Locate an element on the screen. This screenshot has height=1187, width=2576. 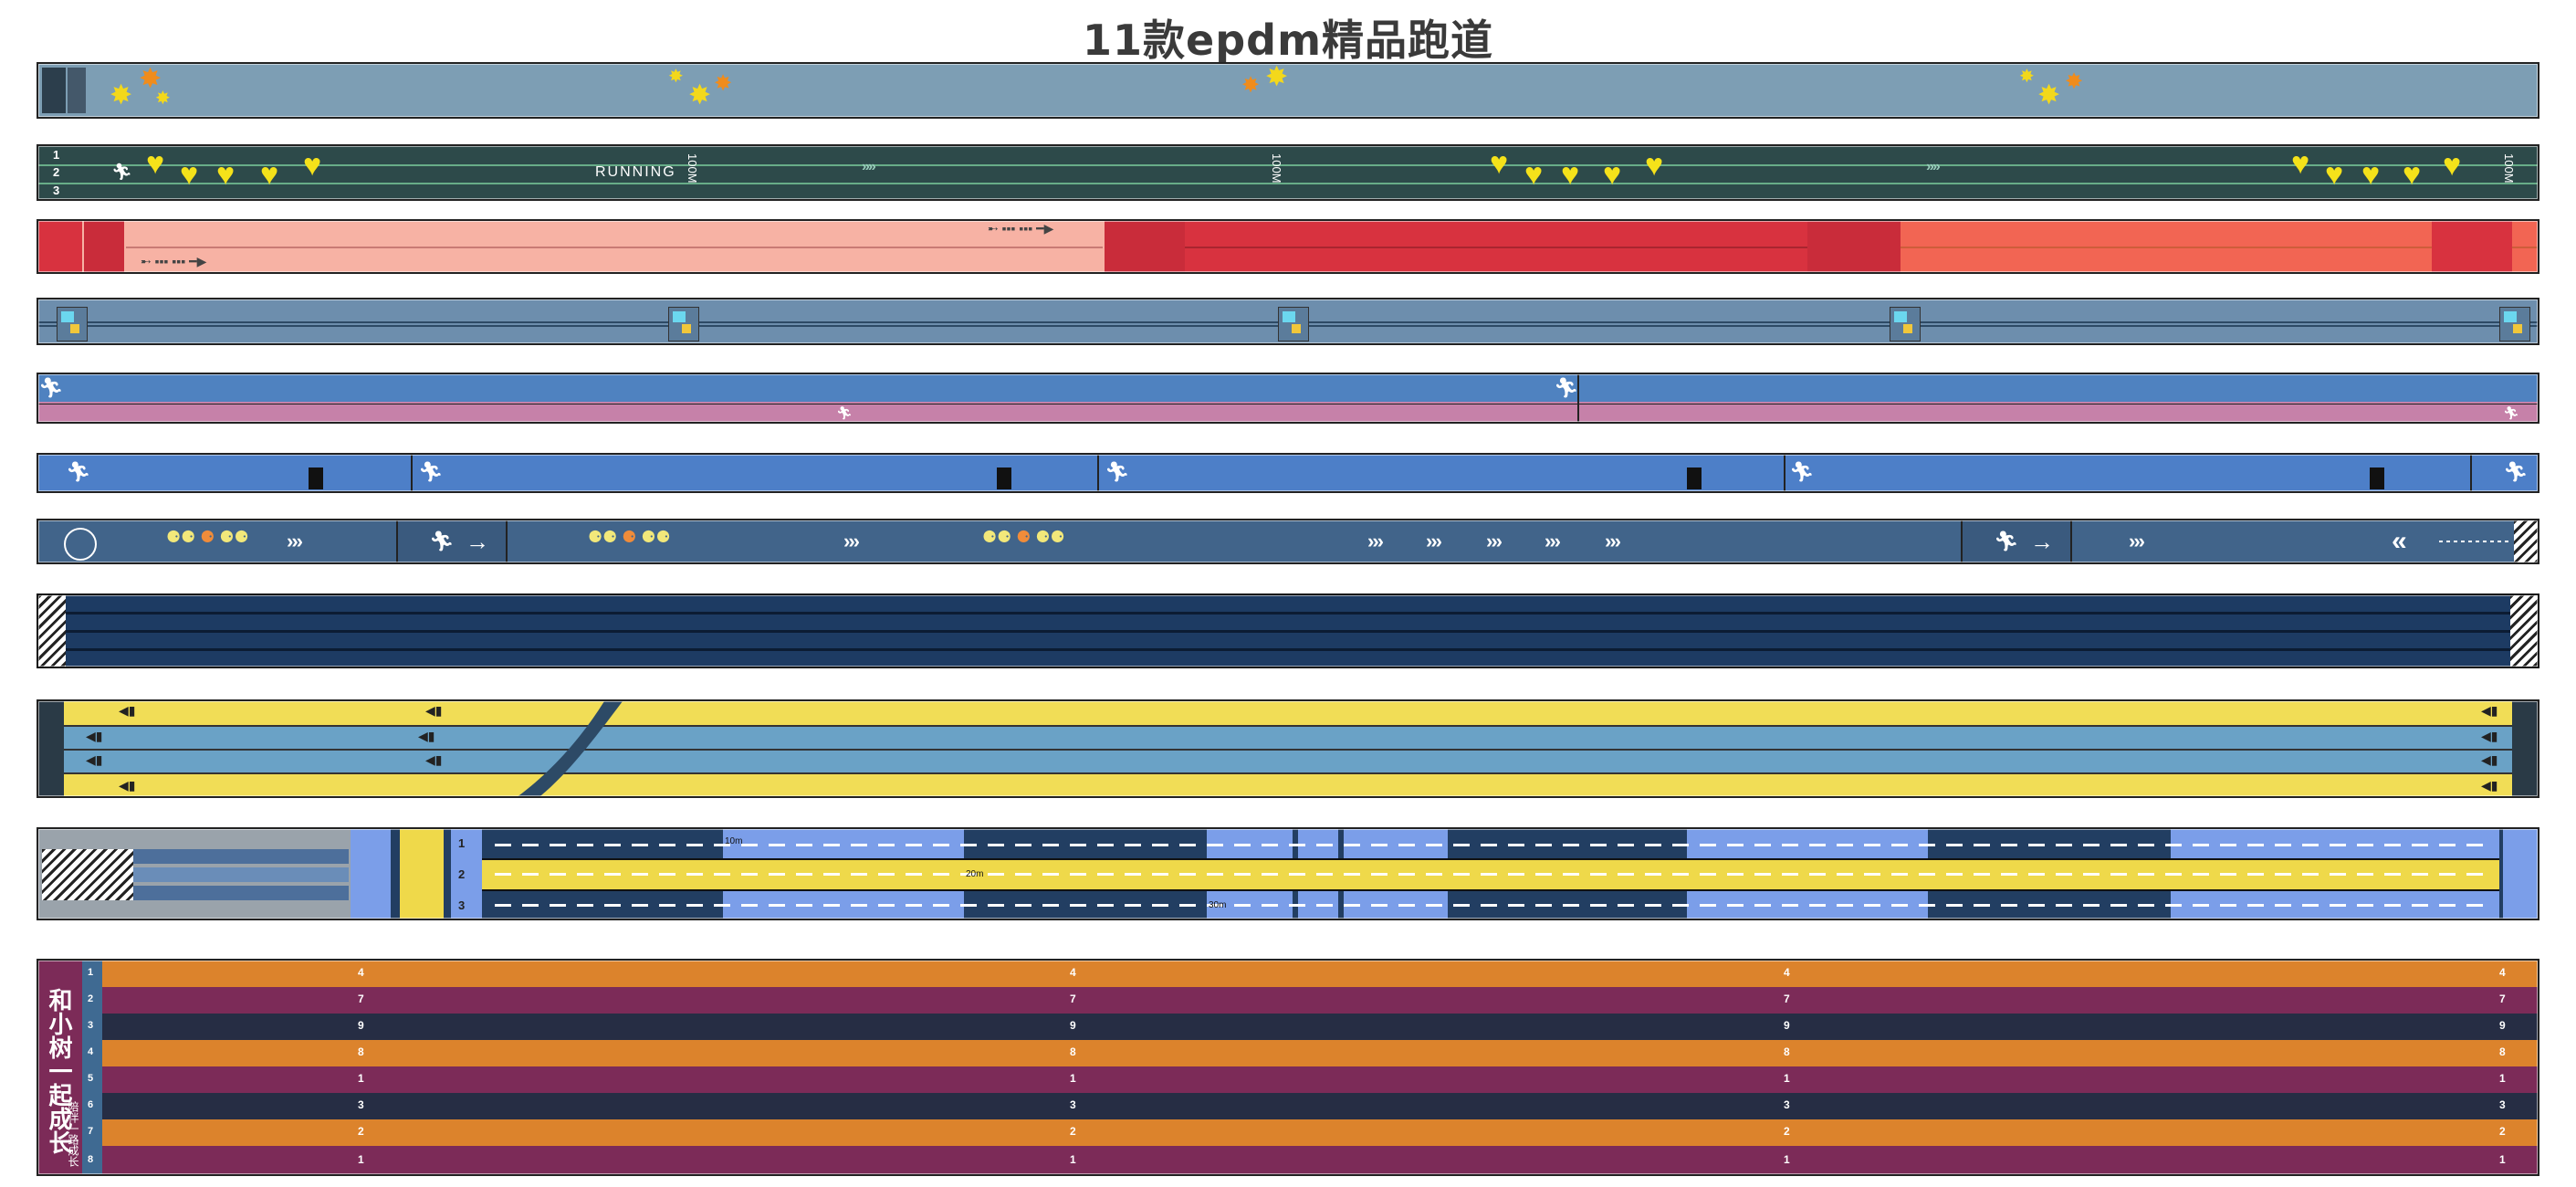
chevron-icon: »» is located at coordinates (869, 166).